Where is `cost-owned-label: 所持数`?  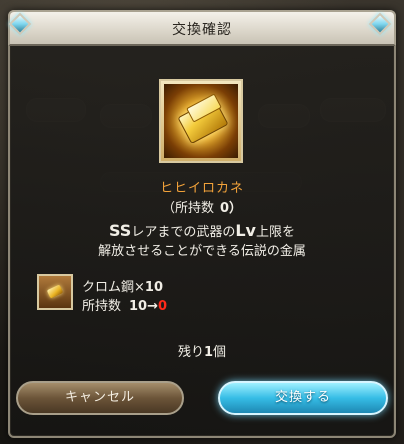 cost-owned-label: 所持数 is located at coordinates (102, 306).